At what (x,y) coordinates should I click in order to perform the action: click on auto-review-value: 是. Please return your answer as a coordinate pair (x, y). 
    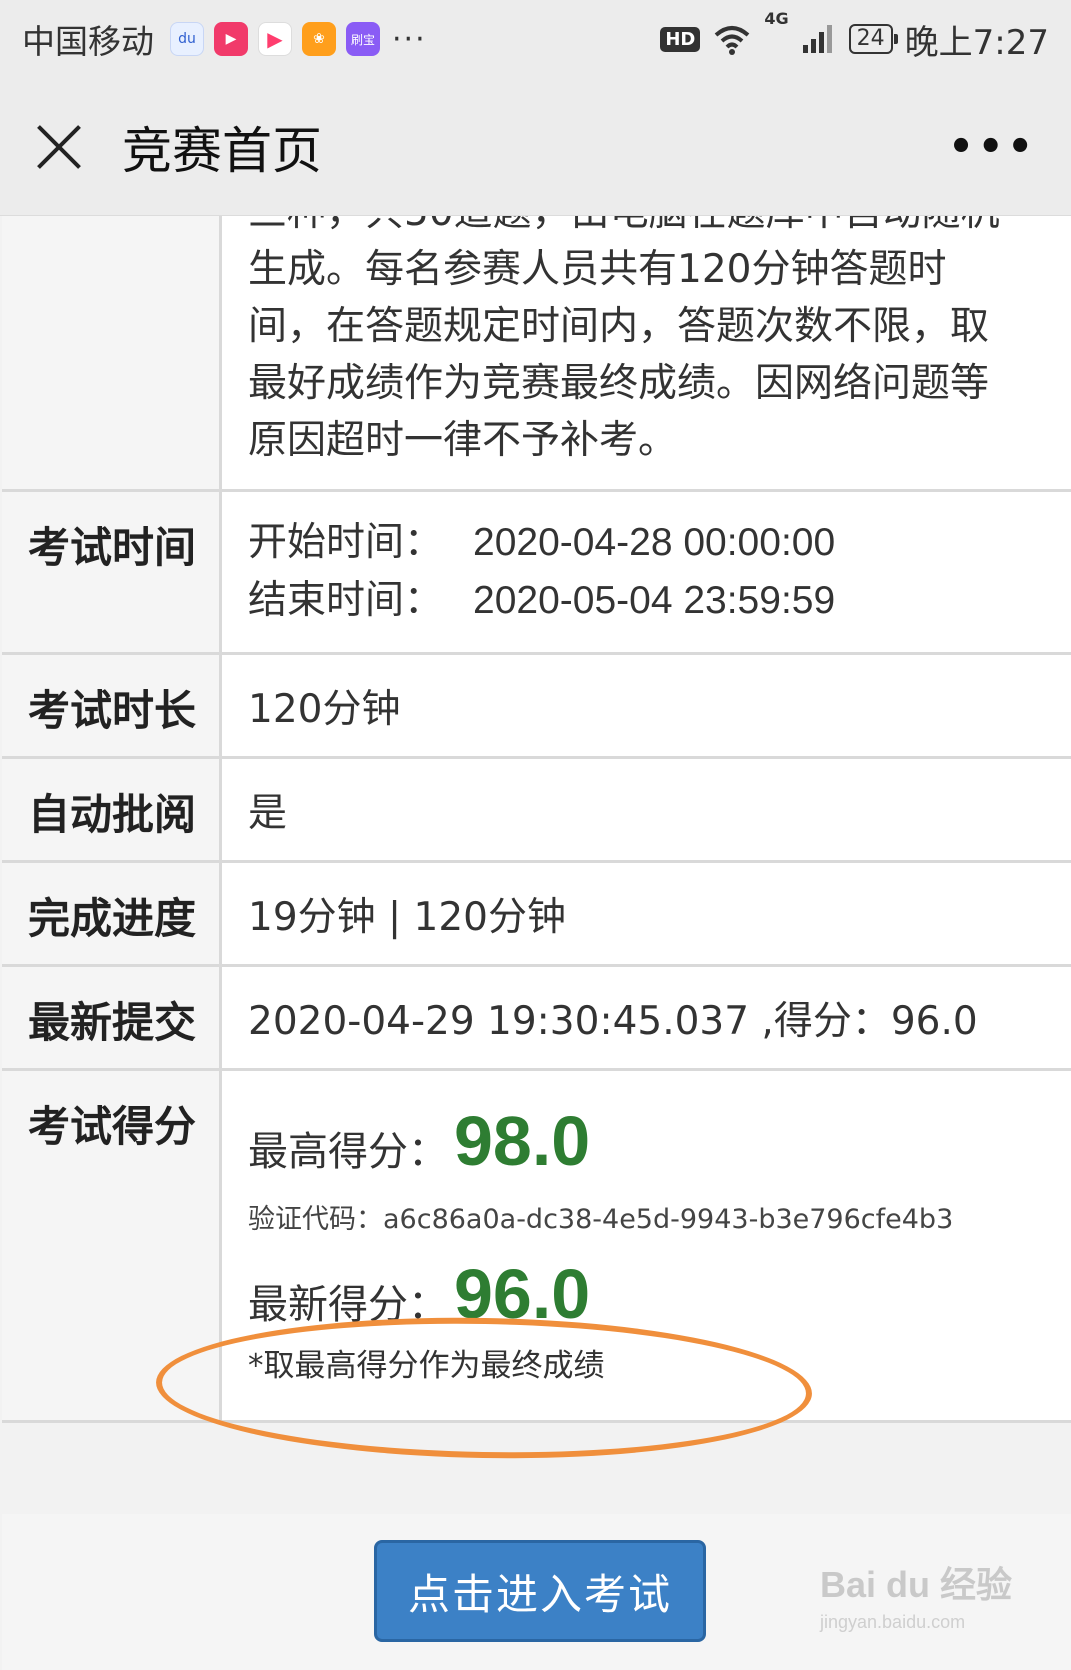
    Looking at the image, I should click on (646, 809).